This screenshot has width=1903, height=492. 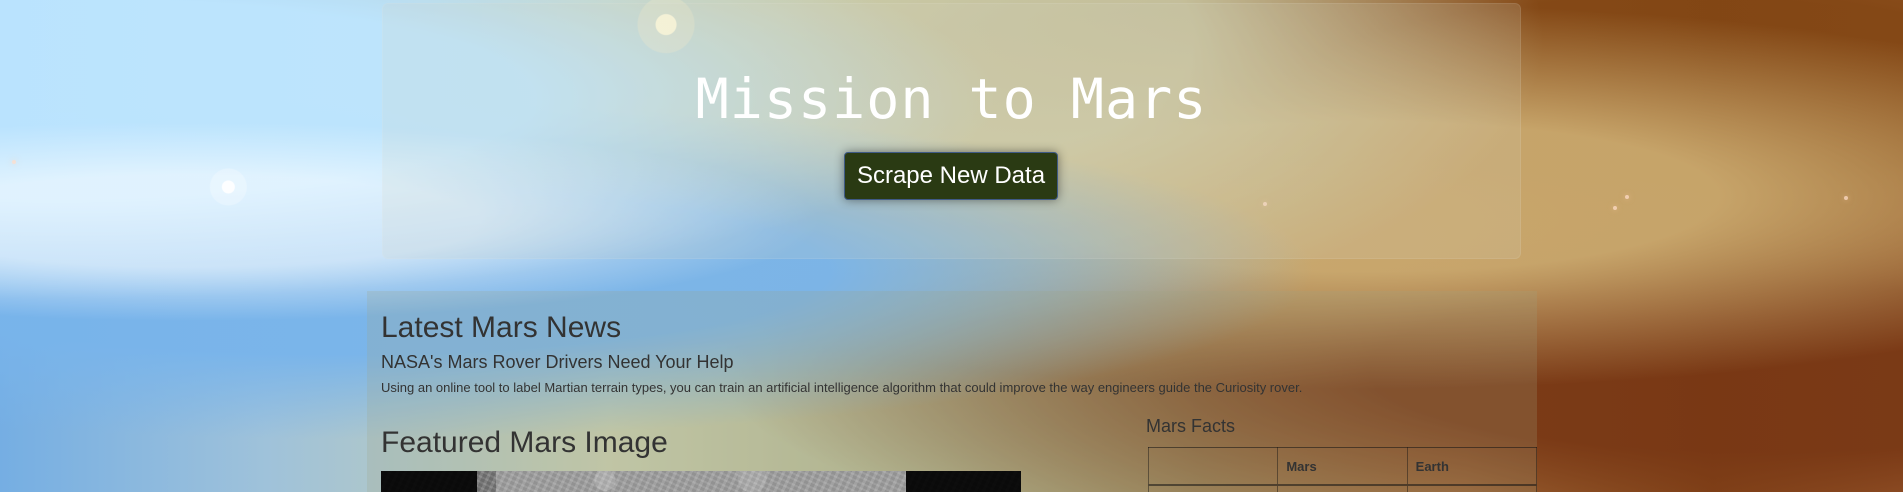 I want to click on page-title: Mission to Mars, so click(x=951, y=99).